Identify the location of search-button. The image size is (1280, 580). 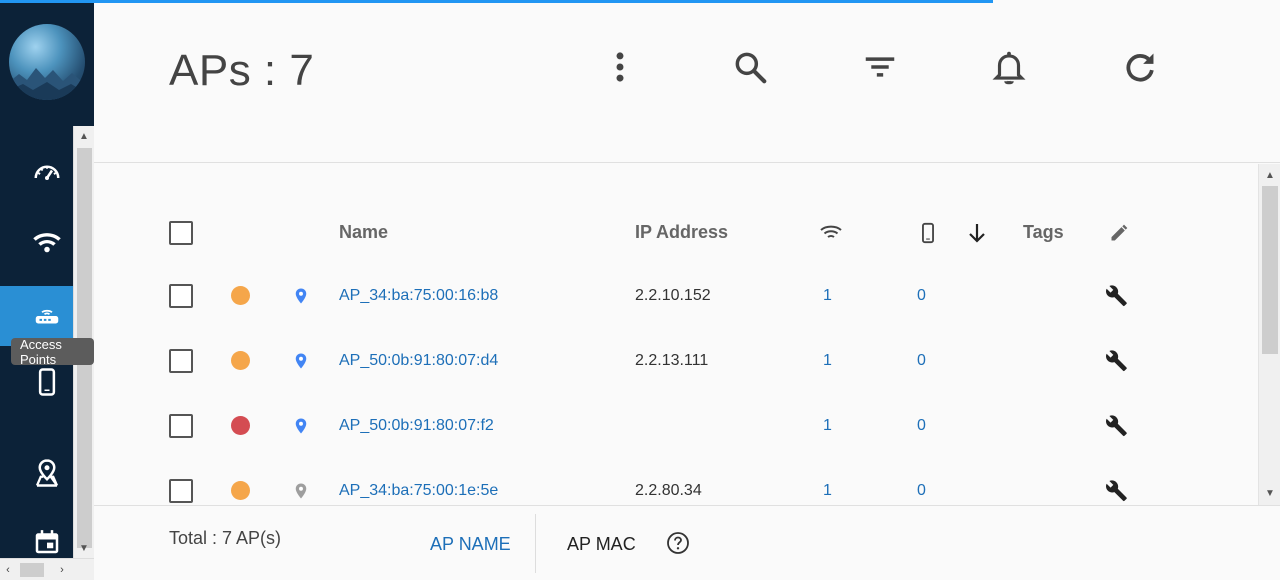
(750, 67).